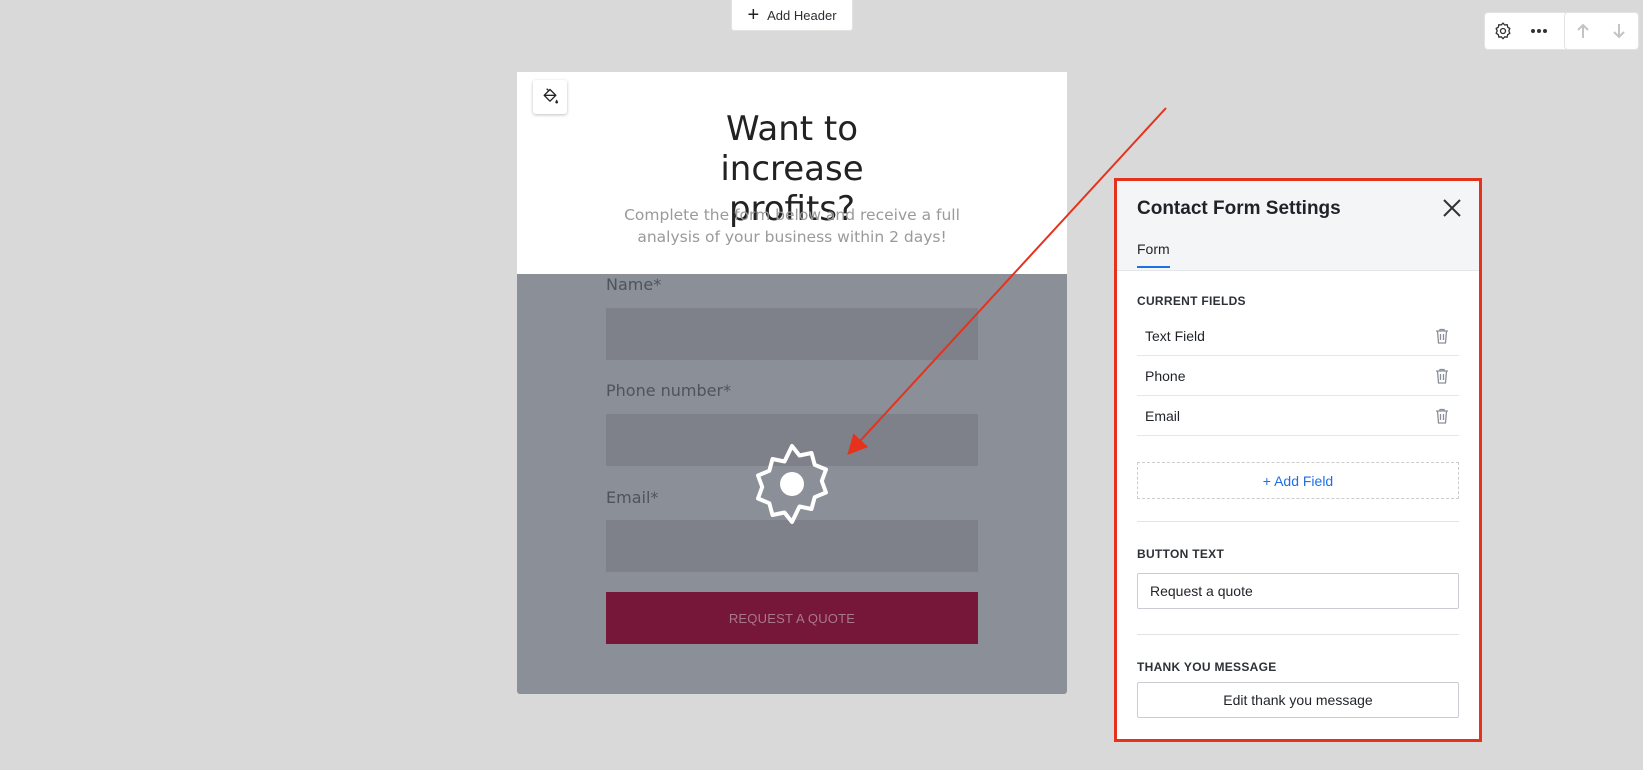 This screenshot has height=770, width=1643. Describe the element at coordinates (1298, 226) in the screenshot. I see `panel-header: Contact Form Settings Form` at that location.